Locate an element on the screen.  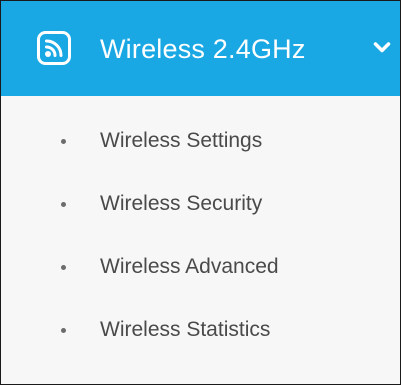
submenu-item-label: Wireless Statistics is located at coordinates (185, 329).